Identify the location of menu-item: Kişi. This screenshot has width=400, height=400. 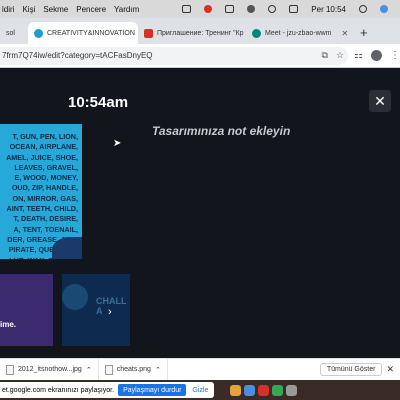
(28, 9).